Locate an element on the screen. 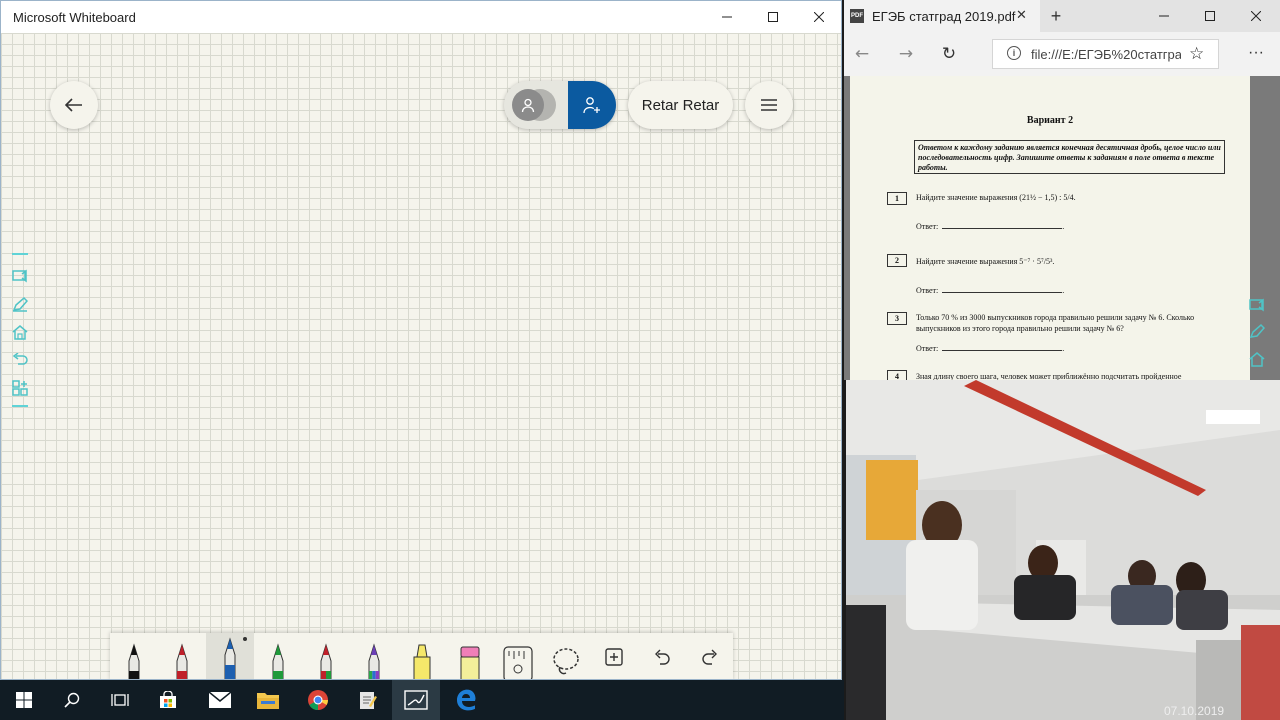  back-button is located at coordinates (74, 105).